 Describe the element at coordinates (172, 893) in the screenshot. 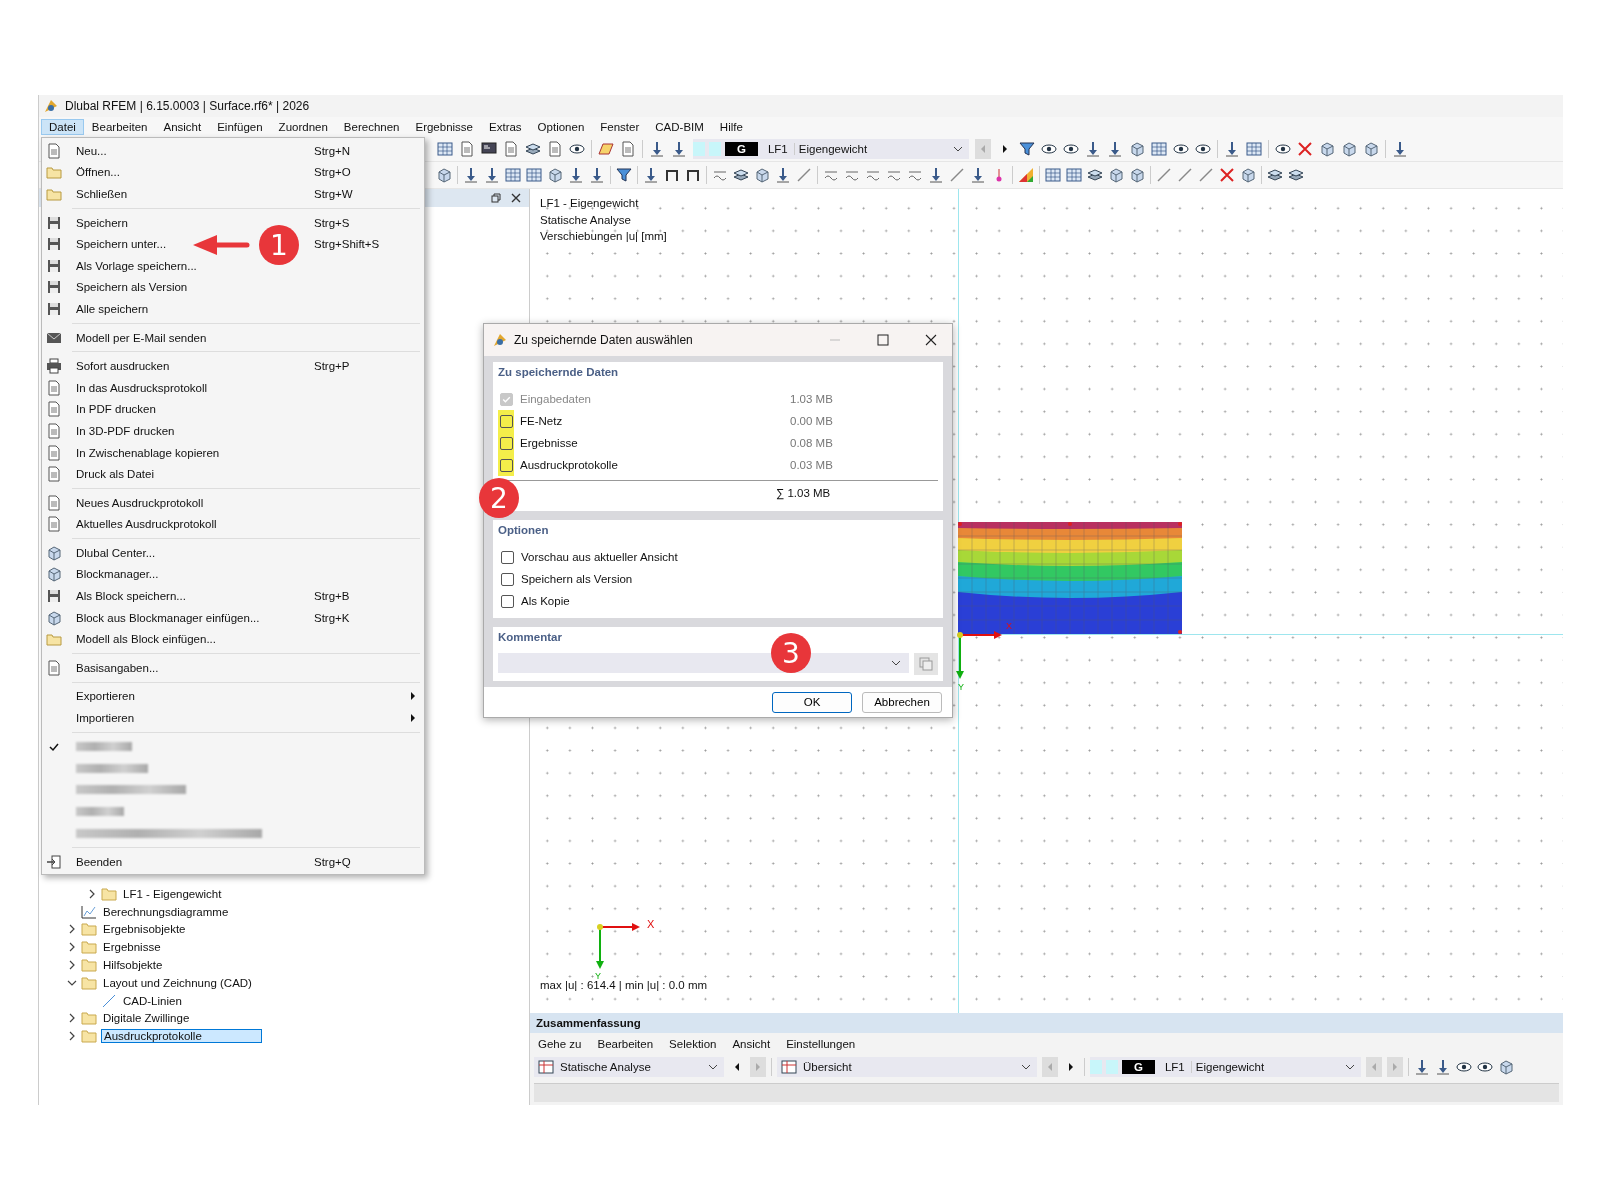

I see `tree-item: LF1 - Eigengewicht` at that location.